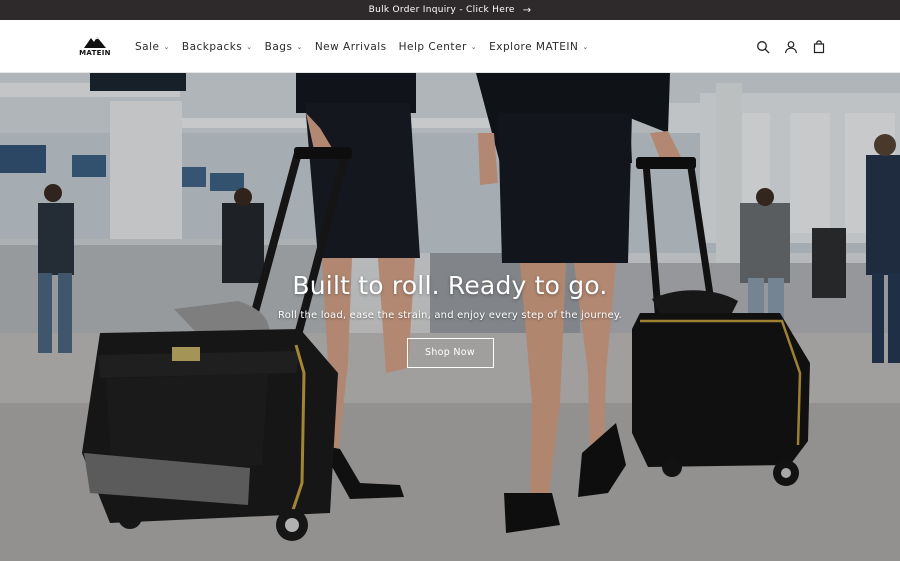 The height and width of the screenshot is (561, 900). I want to click on nav-item-sale: Sale ⌄, so click(152, 47).